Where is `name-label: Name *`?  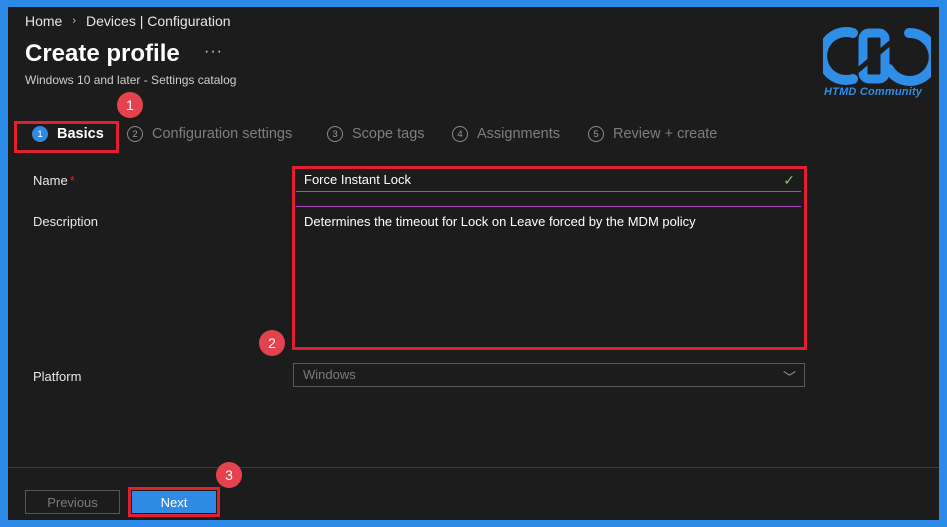 name-label: Name * is located at coordinates (54, 180).